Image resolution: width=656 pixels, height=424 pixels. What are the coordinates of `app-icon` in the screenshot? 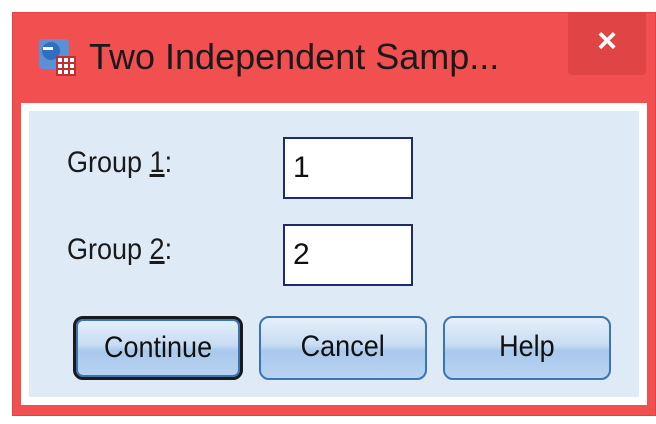 It's located at (57, 57).